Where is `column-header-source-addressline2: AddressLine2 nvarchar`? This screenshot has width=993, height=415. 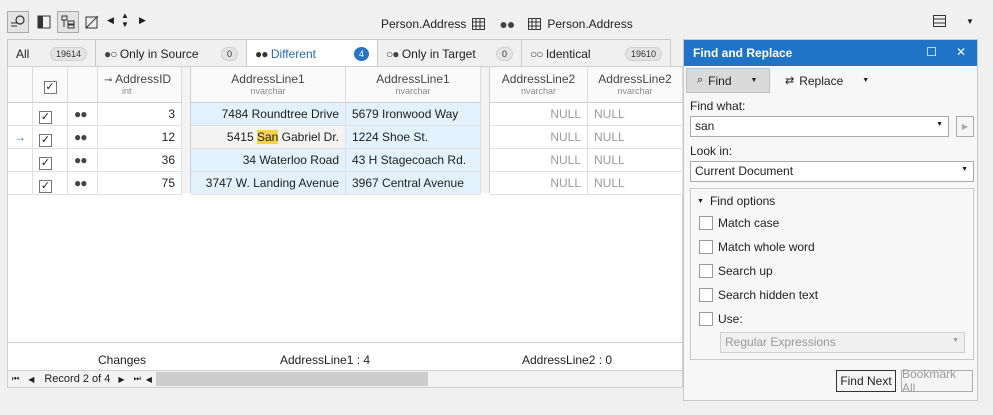
column-header-source-addressline2: AddressLine2 nvarchar is located at coordinates (539, 85).